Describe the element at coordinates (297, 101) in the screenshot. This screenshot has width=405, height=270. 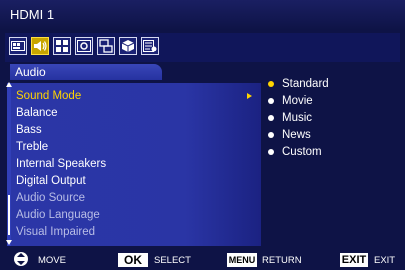
I see `option-label: Movie` at that location.